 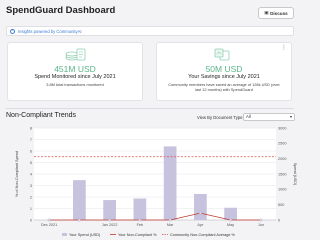 What do you see at coordinates (75, 69) in the screenshot?
I see `spend-monitored-value: 451M USD` at bounding box center [75, 69].